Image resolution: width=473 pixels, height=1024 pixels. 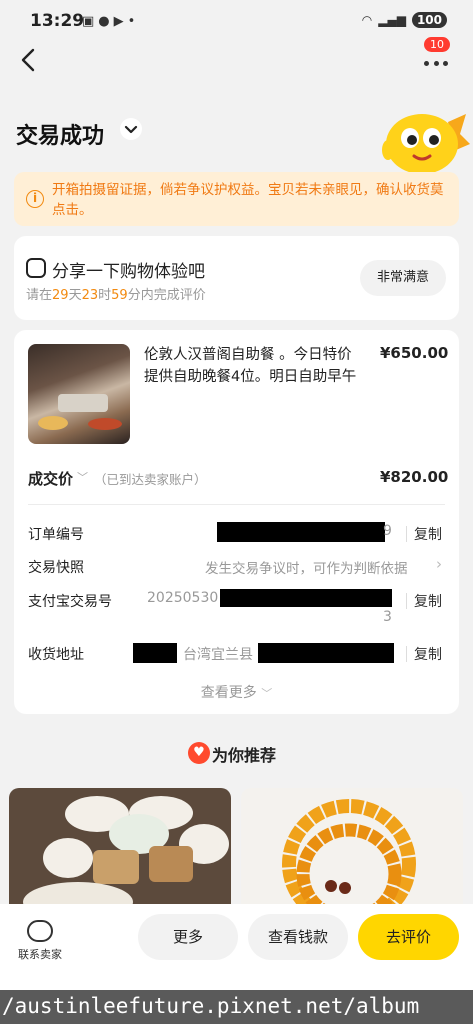 What do you see at coordinates (306, 567) in the screenshot?
I see `snapshot-value: 发生交易争议时，可作为判断依据` at bounding box center [306, 567].